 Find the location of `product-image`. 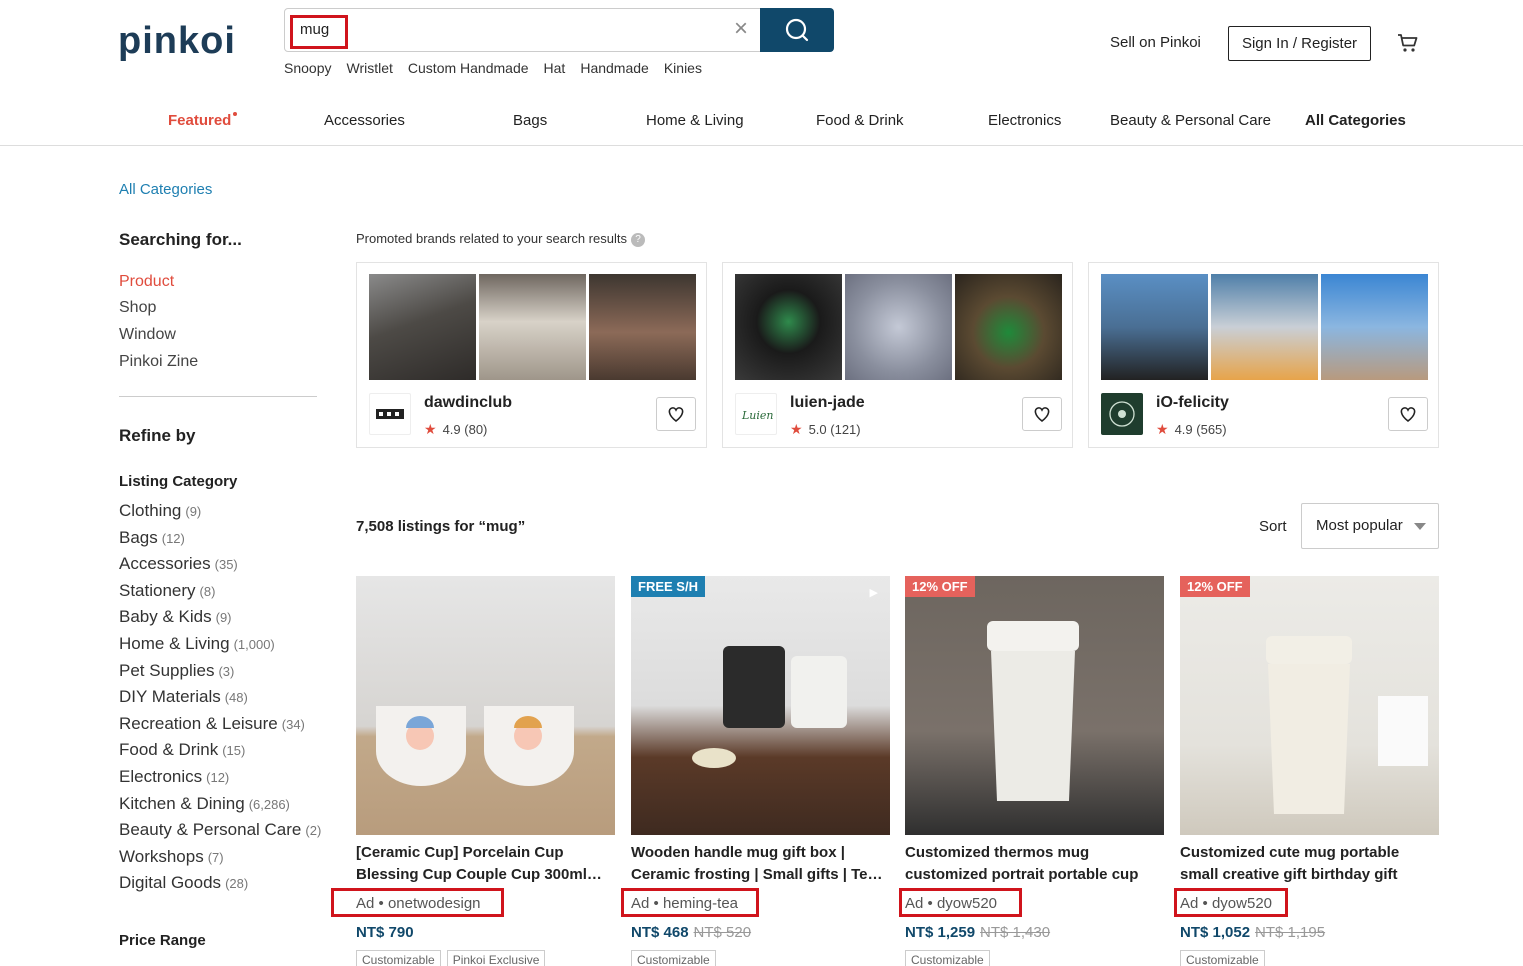

product-image is located at coordinates (485, 705).